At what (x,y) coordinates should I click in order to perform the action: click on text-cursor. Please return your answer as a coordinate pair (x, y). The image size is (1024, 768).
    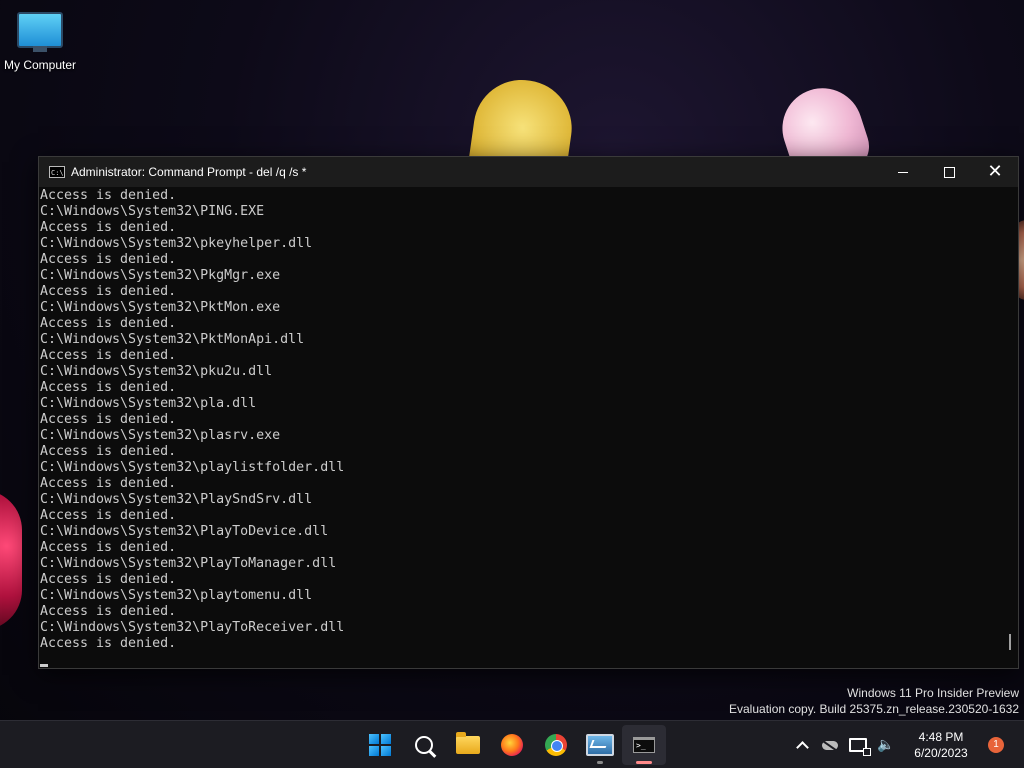
    Looking at the image, I should click on (44, 665).